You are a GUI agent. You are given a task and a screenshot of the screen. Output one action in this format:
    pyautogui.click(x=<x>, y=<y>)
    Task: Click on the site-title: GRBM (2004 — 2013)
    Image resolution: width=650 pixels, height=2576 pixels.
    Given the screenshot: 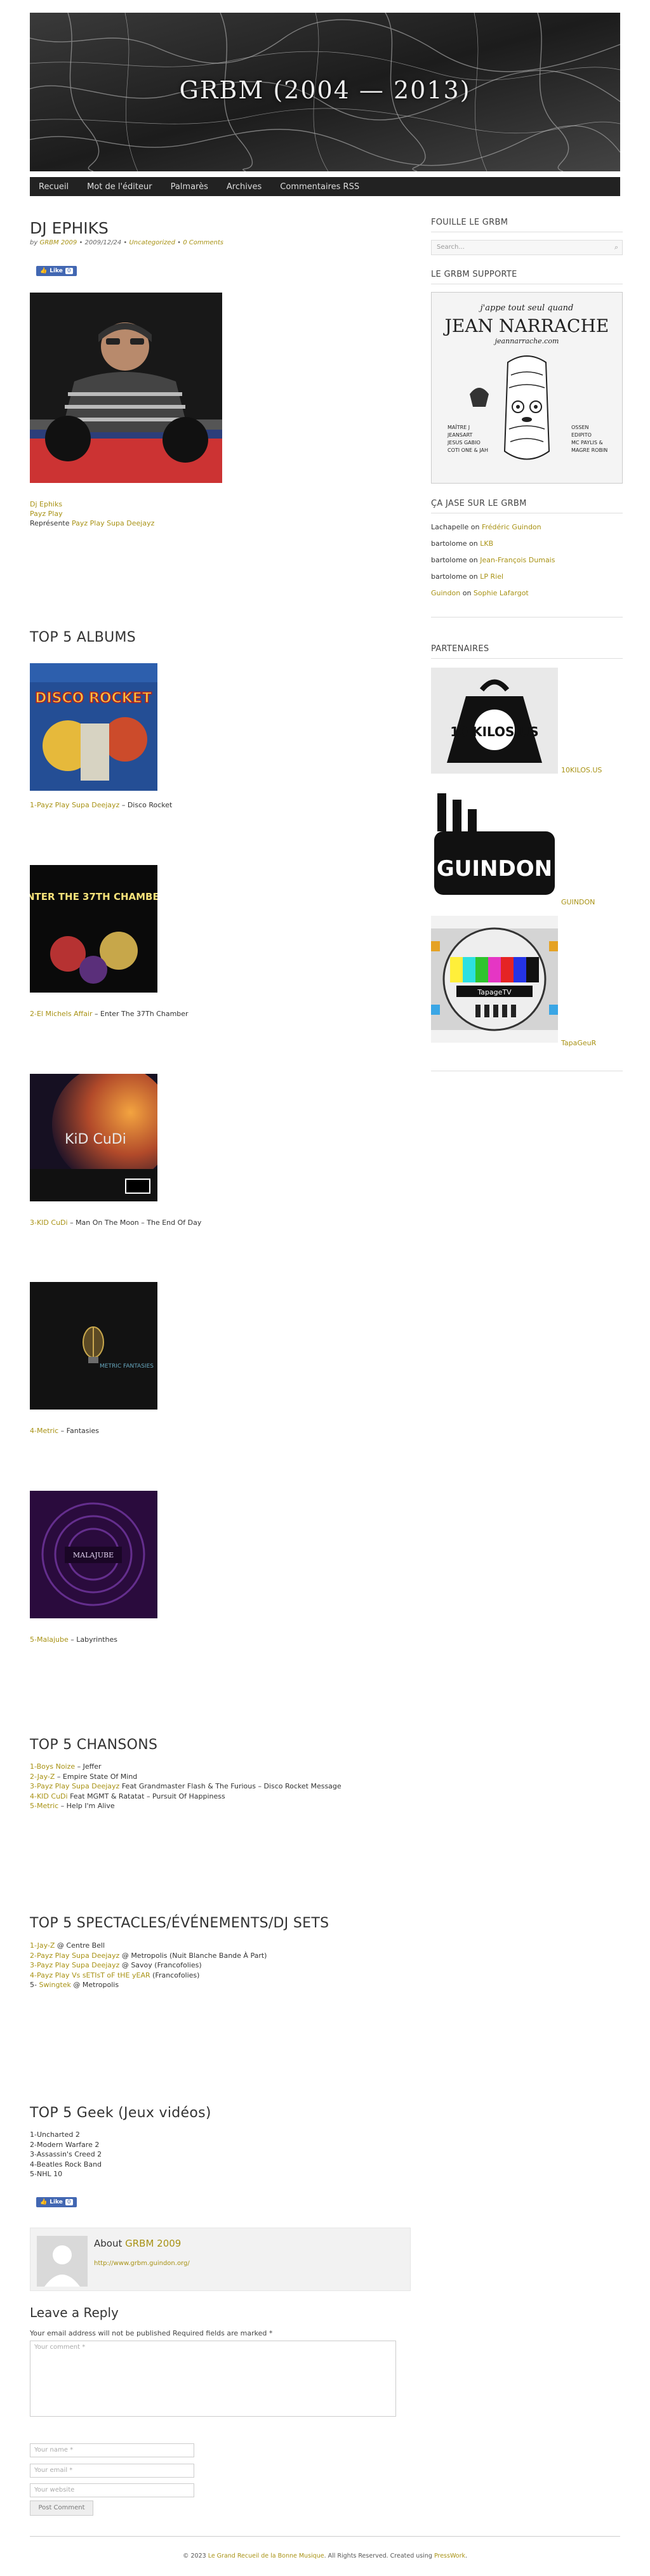 What is the action you would take?
    pyautogui.click(x=325, y=90)
    